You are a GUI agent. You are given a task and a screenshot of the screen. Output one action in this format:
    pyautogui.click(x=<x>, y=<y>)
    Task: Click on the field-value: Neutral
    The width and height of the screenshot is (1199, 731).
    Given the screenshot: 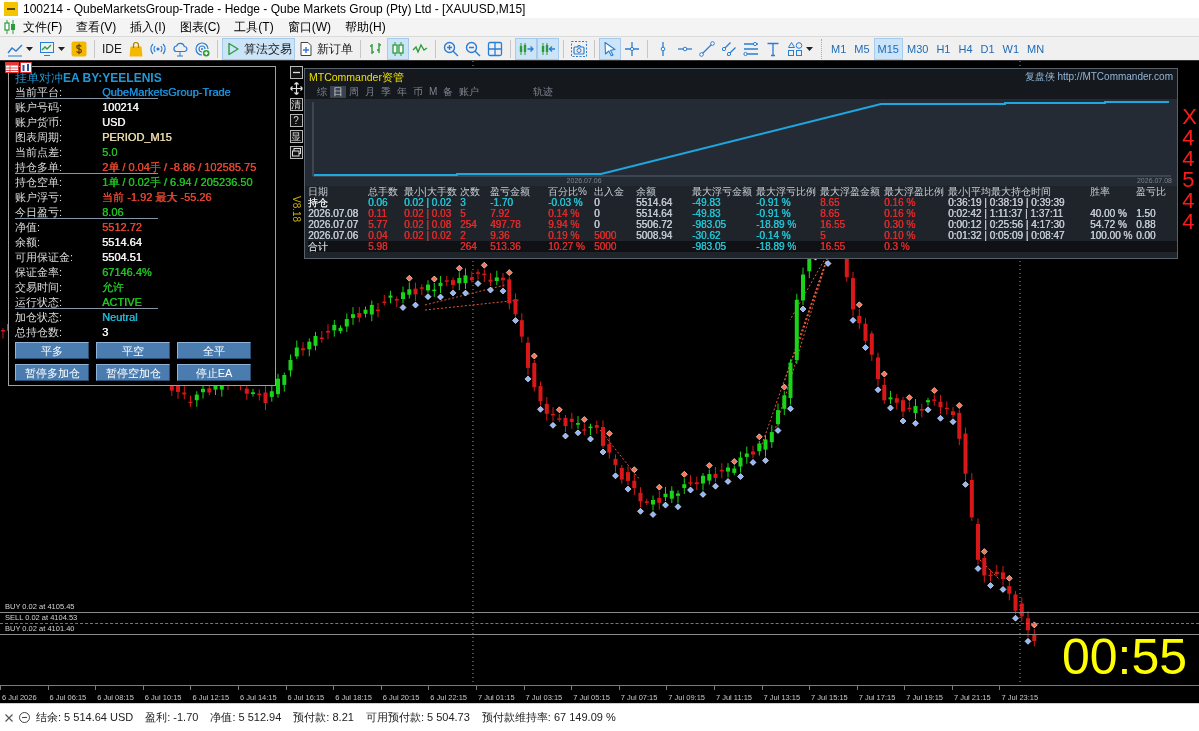 What is the action you would take?
    pyautogui.click(x=120, y=317)
    